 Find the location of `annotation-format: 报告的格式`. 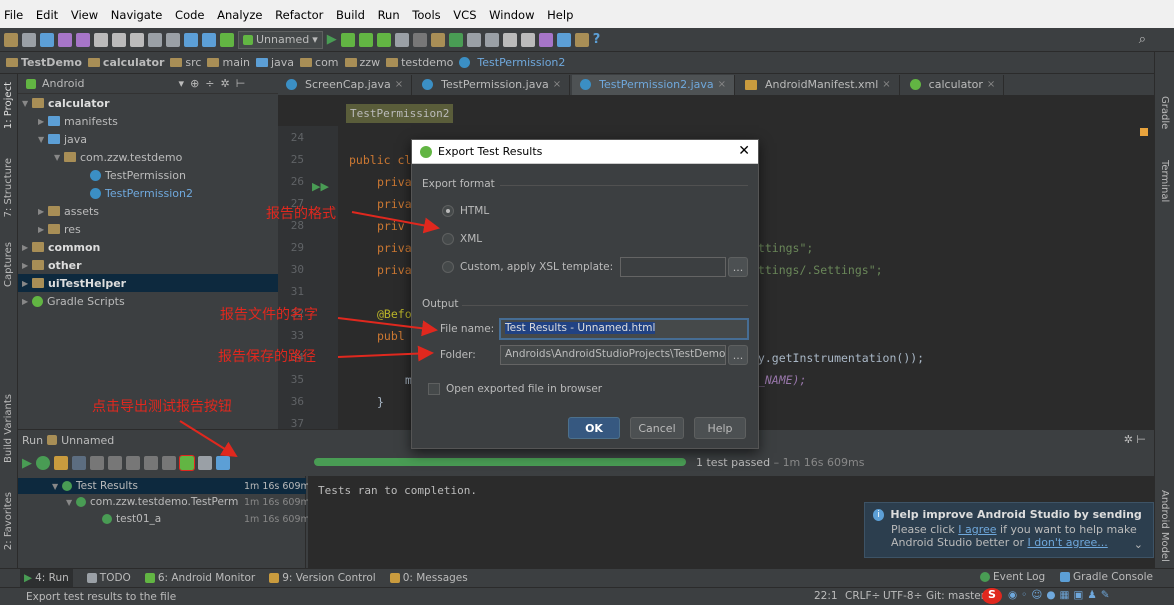

annotation-format: 报告的格式 is located at coordinates (301, 214).